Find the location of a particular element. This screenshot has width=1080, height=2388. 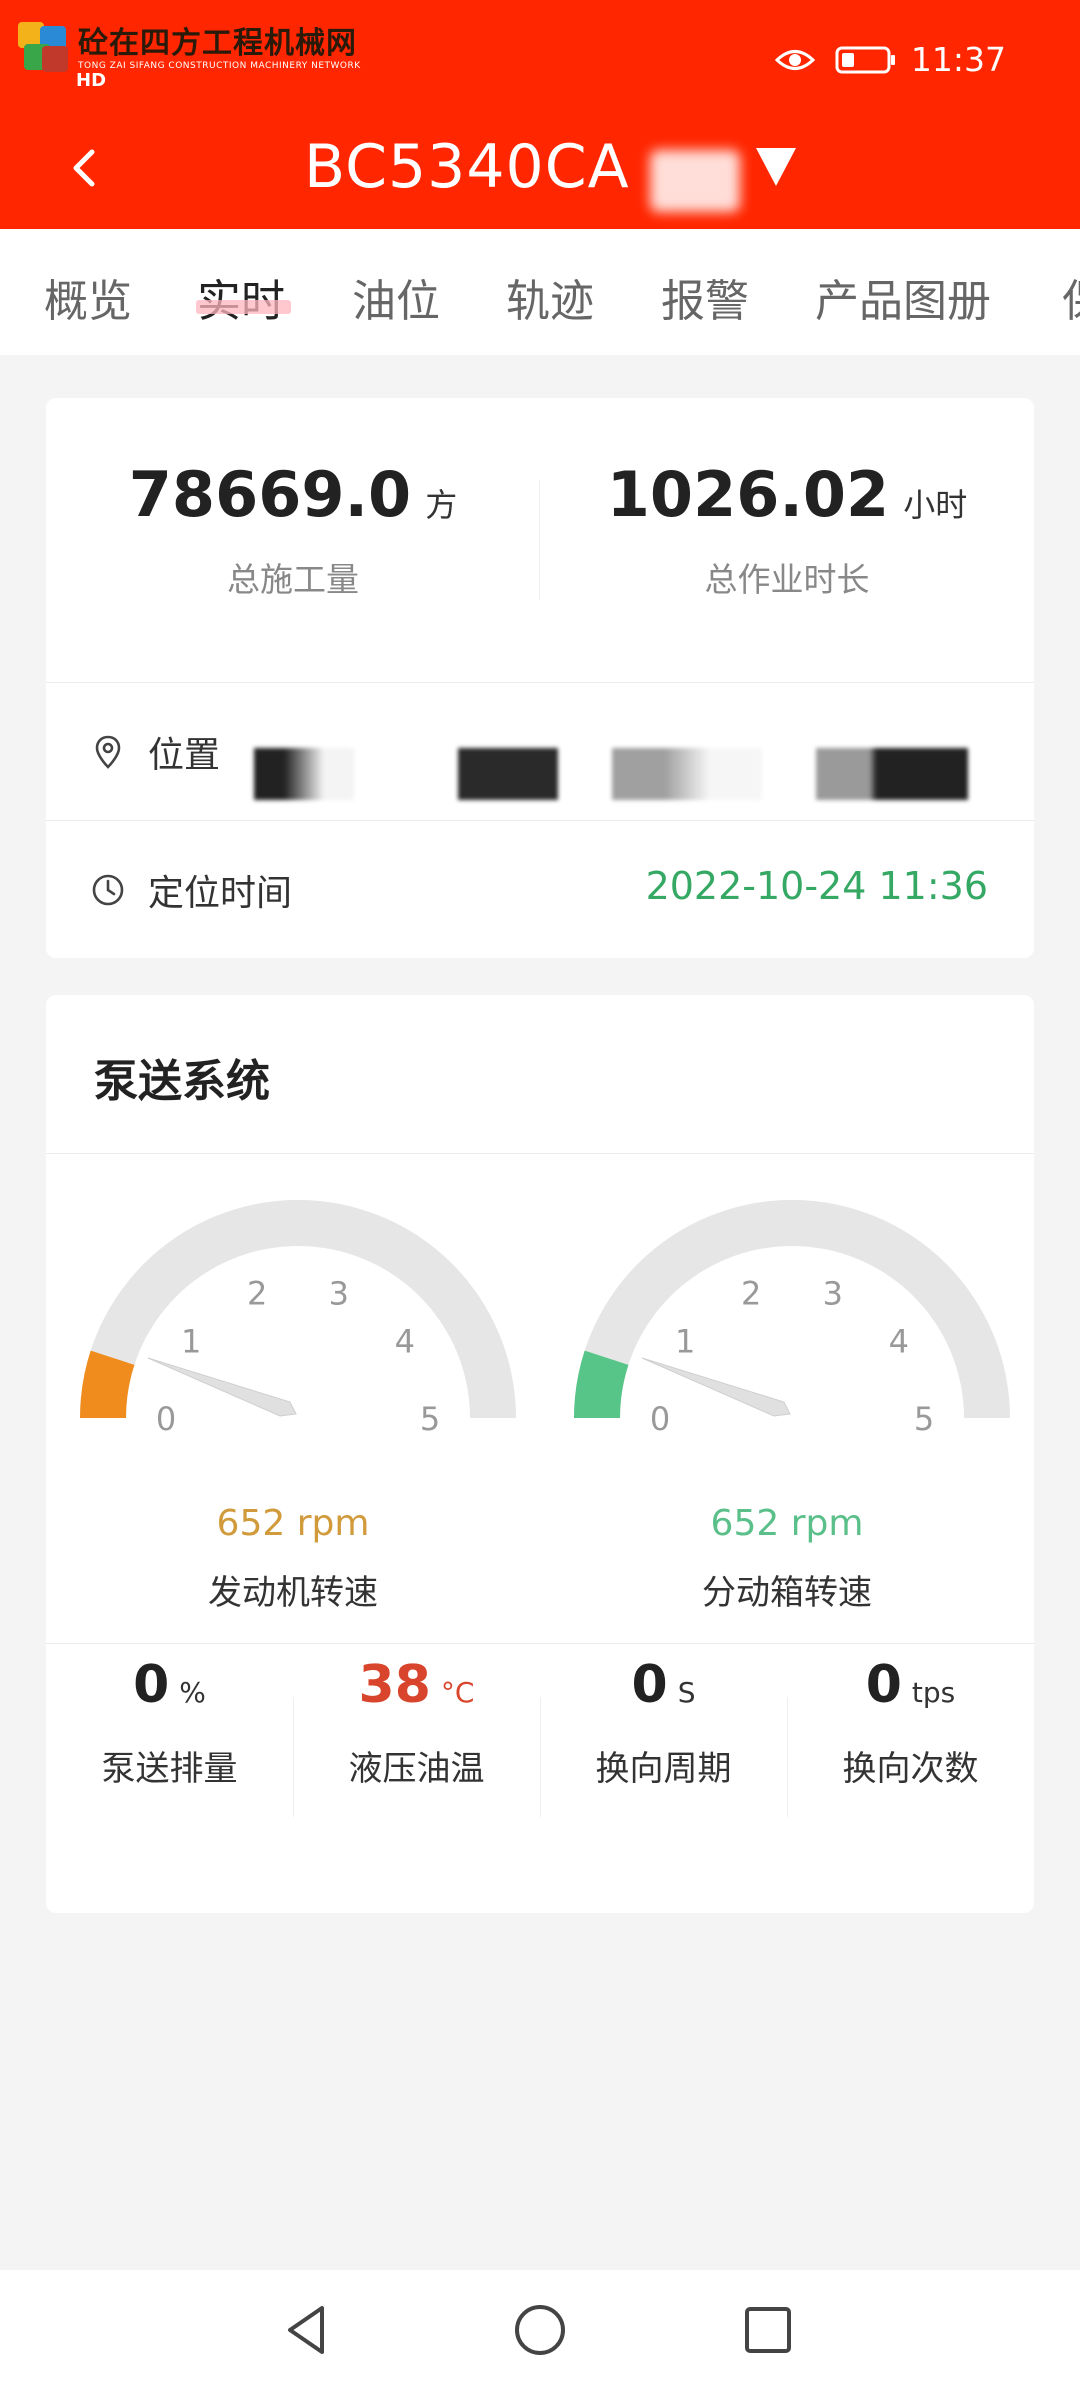

hydraulic-oil-temp-metric: 38 °C 液压油温 is located at coordinates (416, 1722).